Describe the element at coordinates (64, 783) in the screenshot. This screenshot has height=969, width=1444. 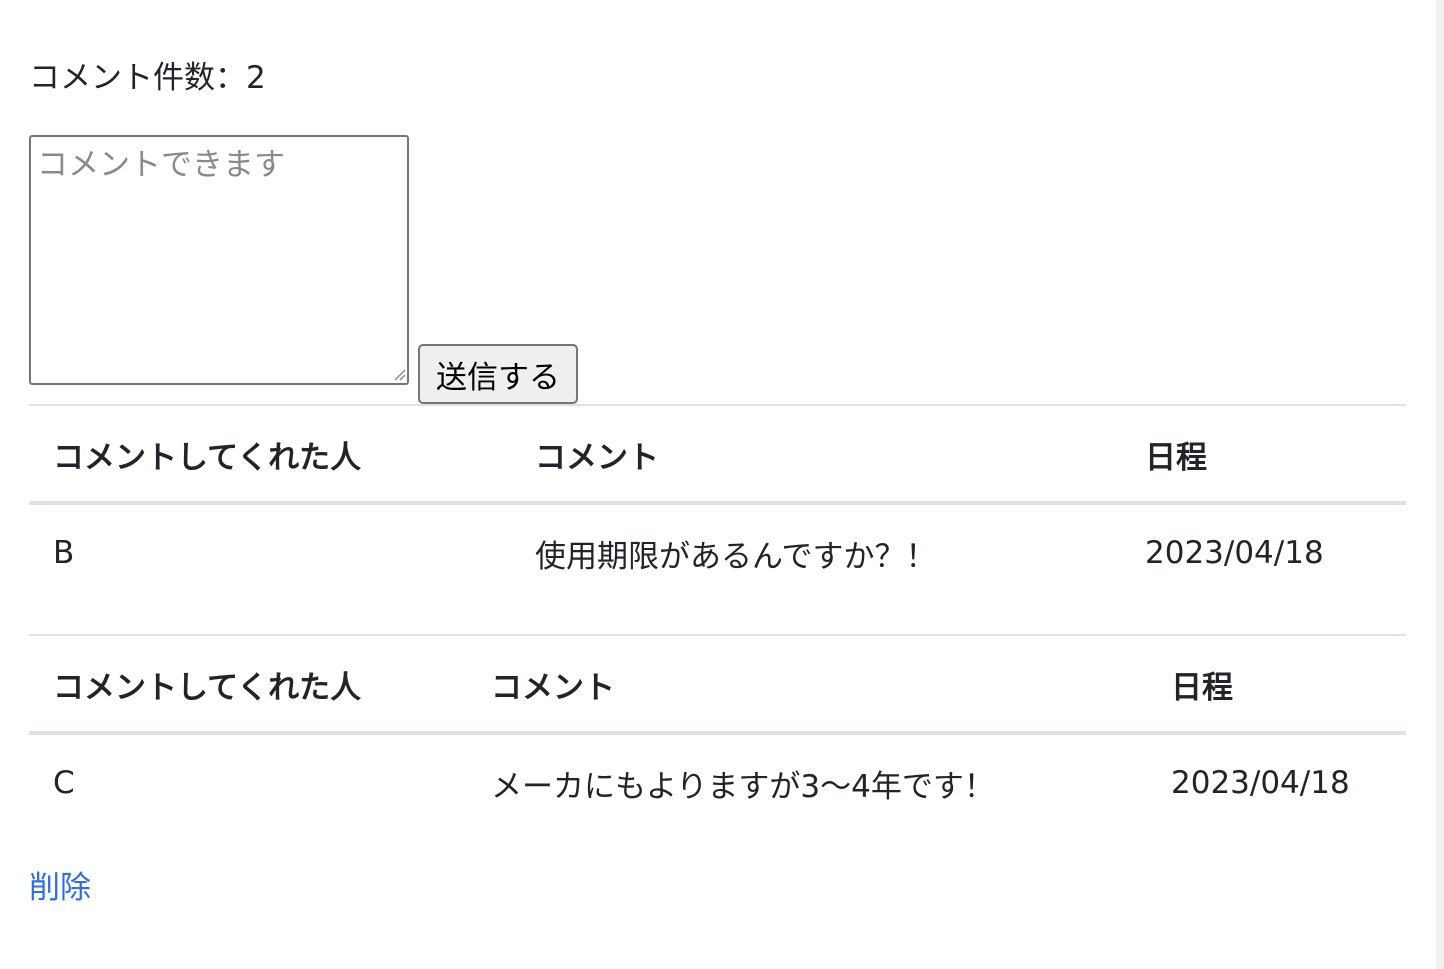
I see `commenter-name: C` at that location.